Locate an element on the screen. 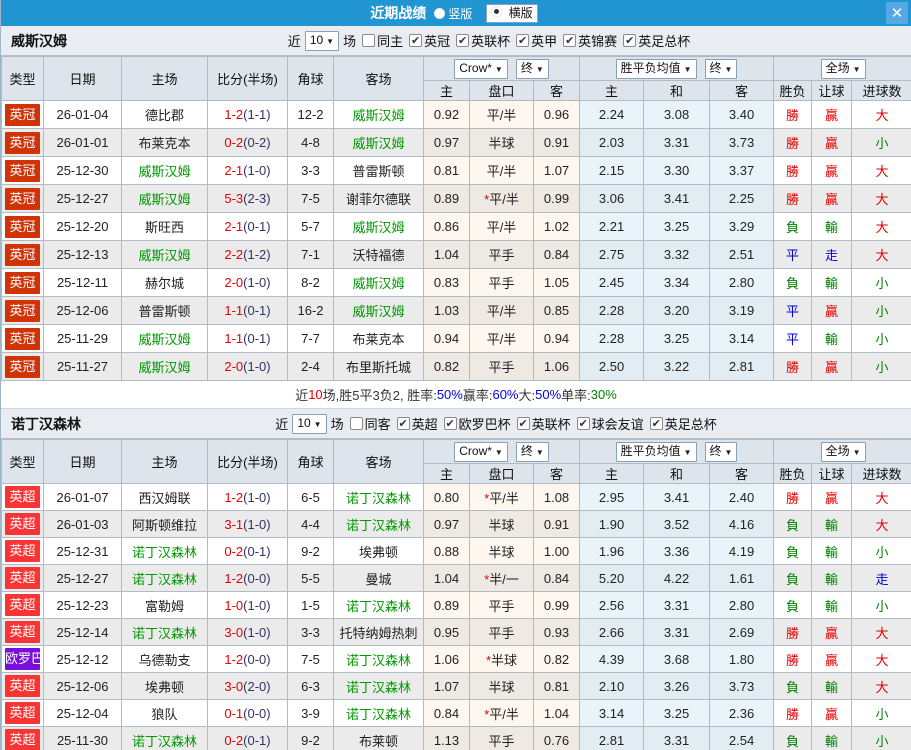 Image resolution: width=911 pixels, height=750 pixels. cell-odds-home: 0.97 is located at coordinates (446, 524).